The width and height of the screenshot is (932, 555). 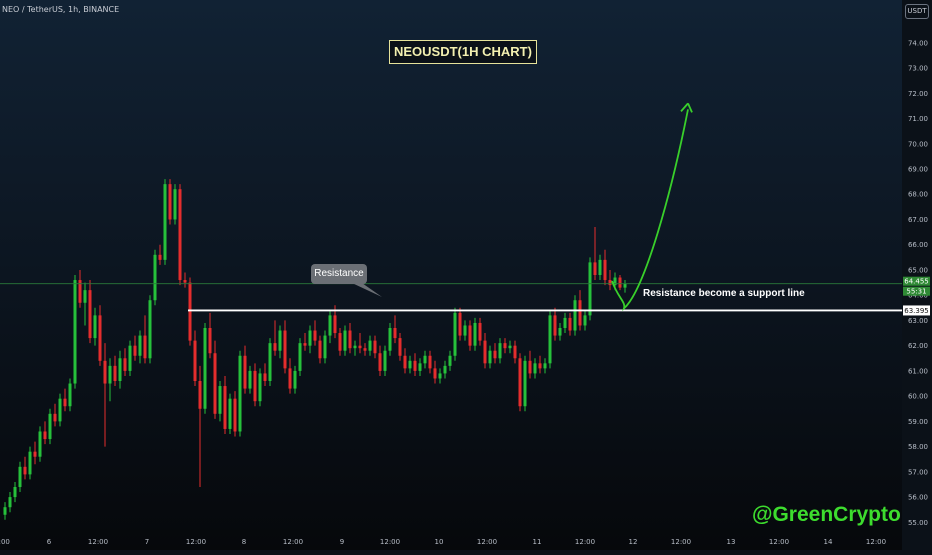 I want to click on resistance-callout: Resistance, so click(x=339, y=274).